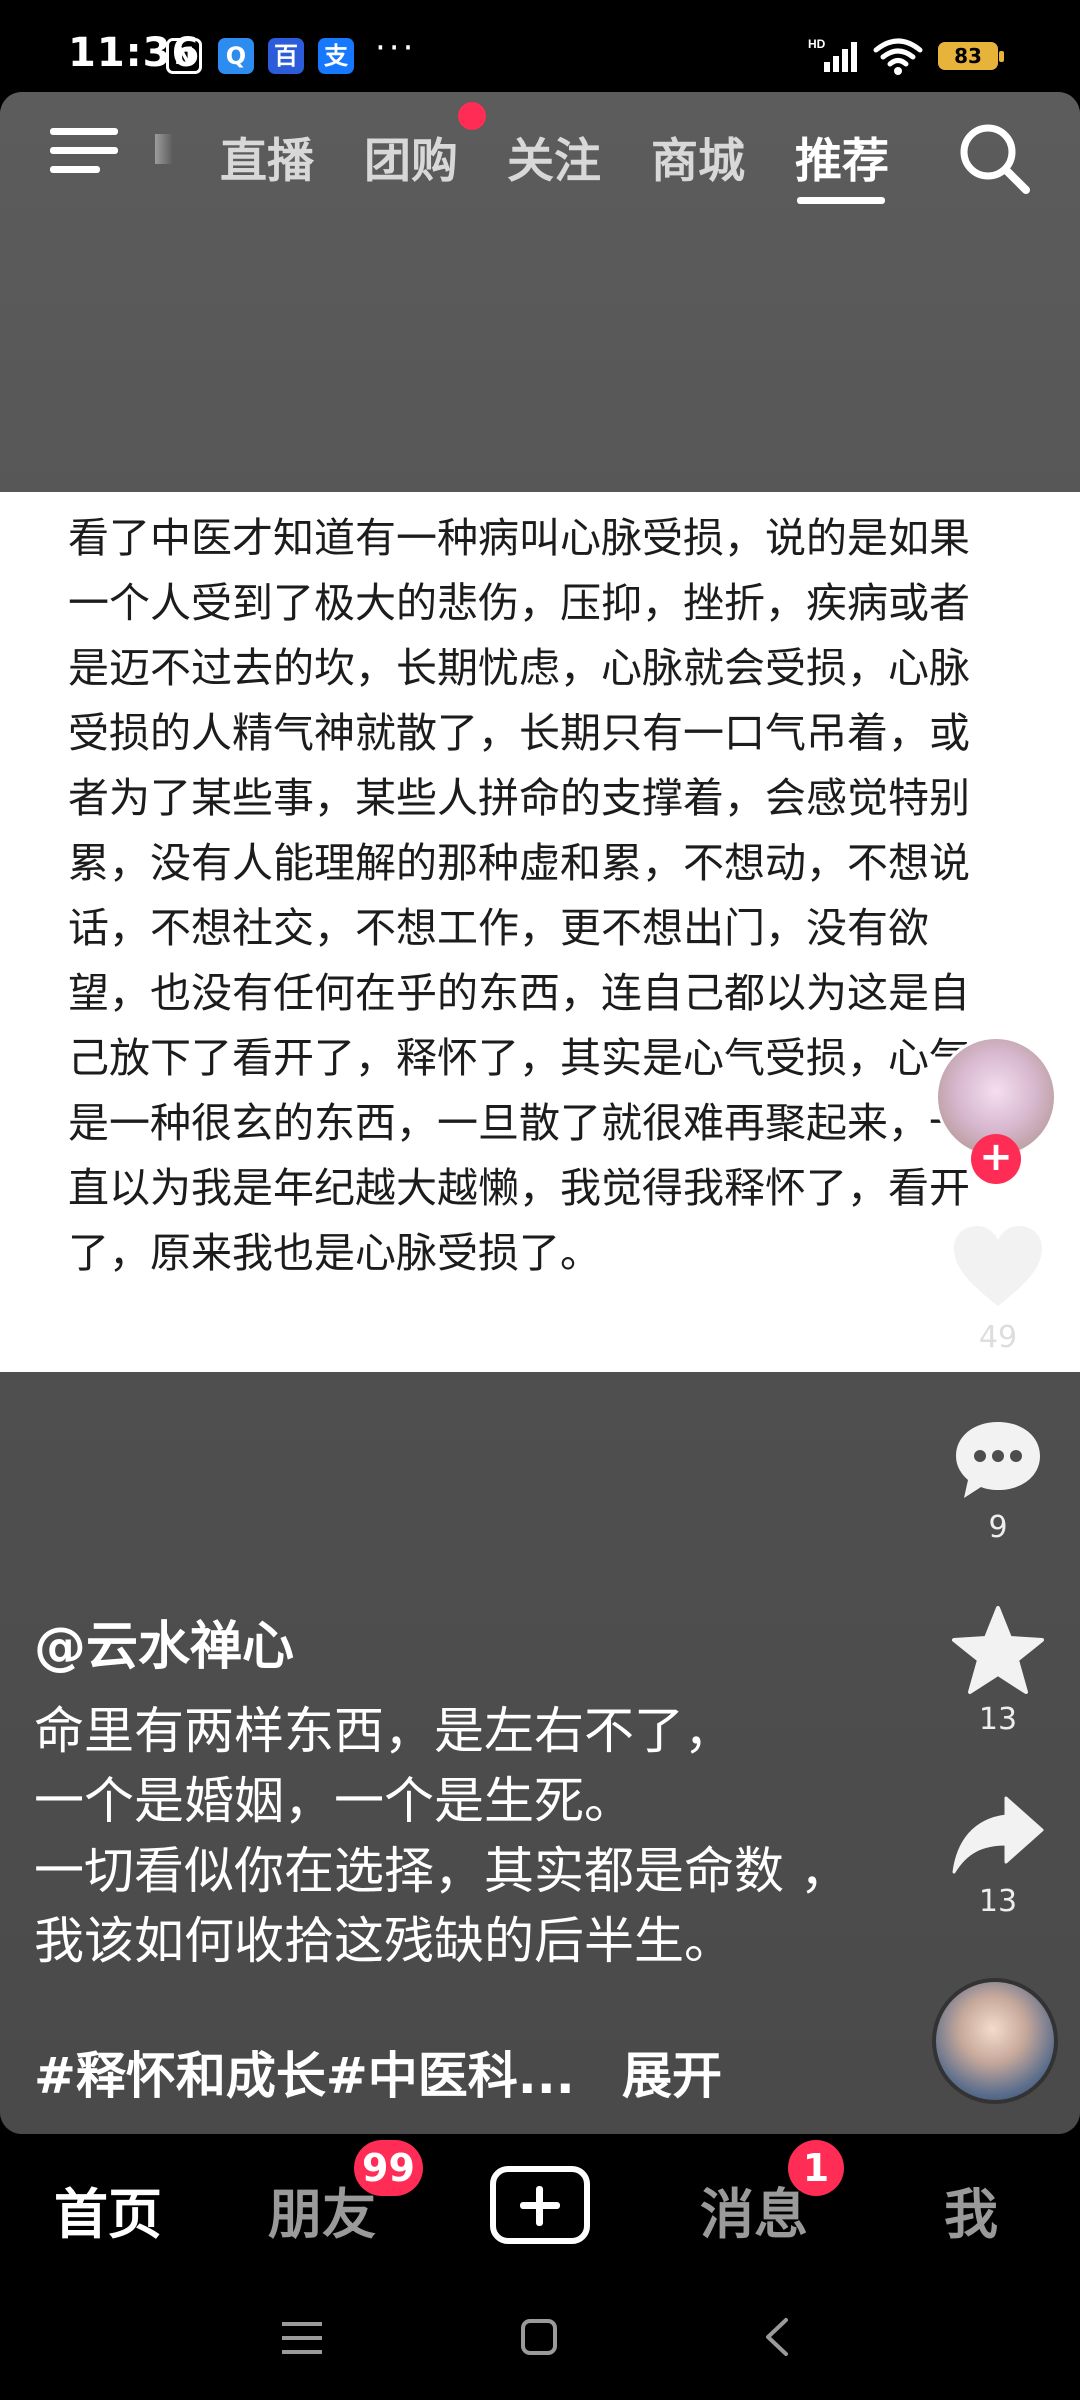 The height and width of the screenshot is (2400, 1080). Describe the element at coordinates (995, 2041) in the screenshot. I see `music-disc-avatar` at that location.